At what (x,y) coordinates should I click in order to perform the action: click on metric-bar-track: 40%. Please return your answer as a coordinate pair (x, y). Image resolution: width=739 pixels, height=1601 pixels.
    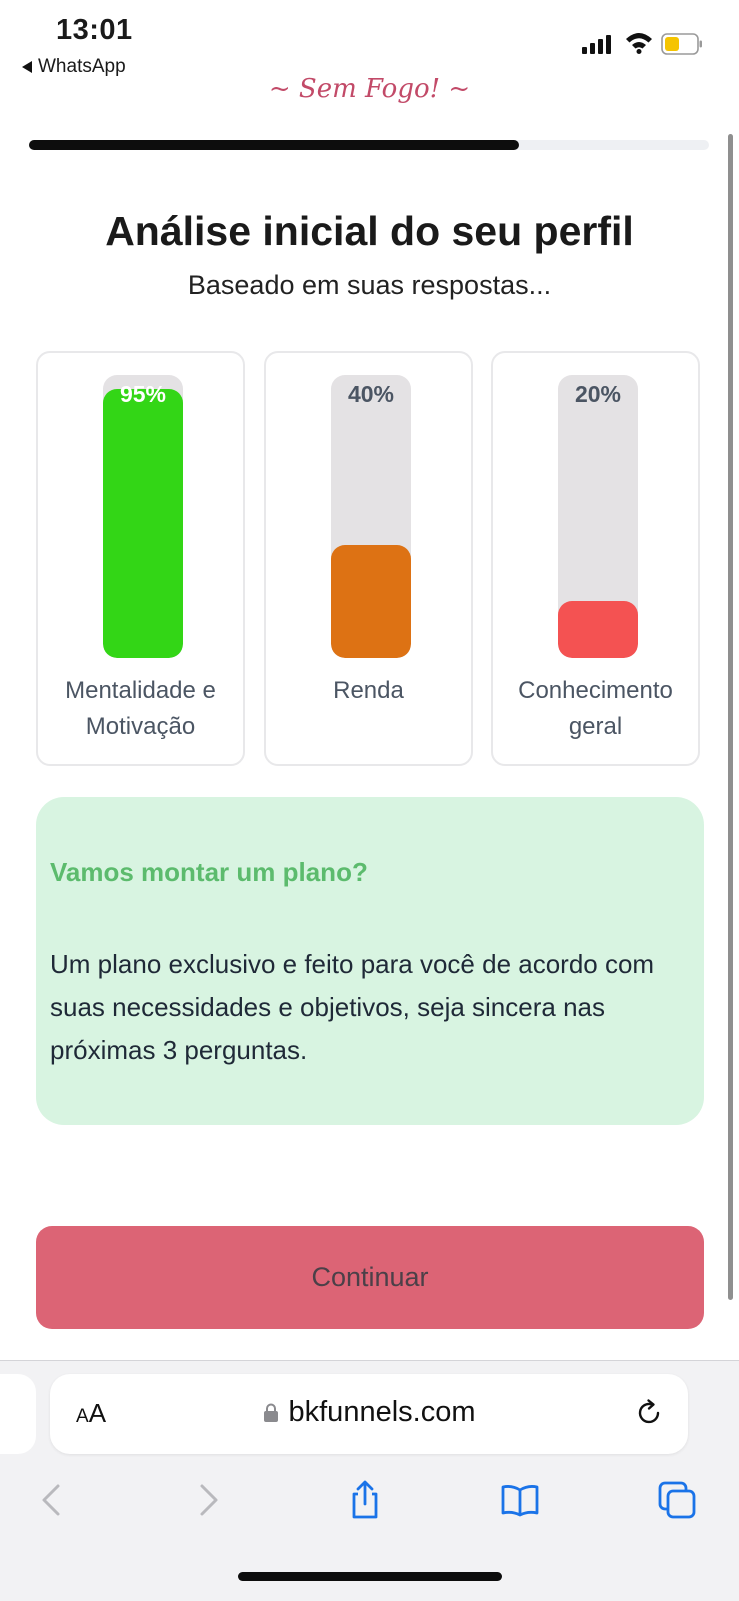
    Looking at the image, I should click on (371, 516).